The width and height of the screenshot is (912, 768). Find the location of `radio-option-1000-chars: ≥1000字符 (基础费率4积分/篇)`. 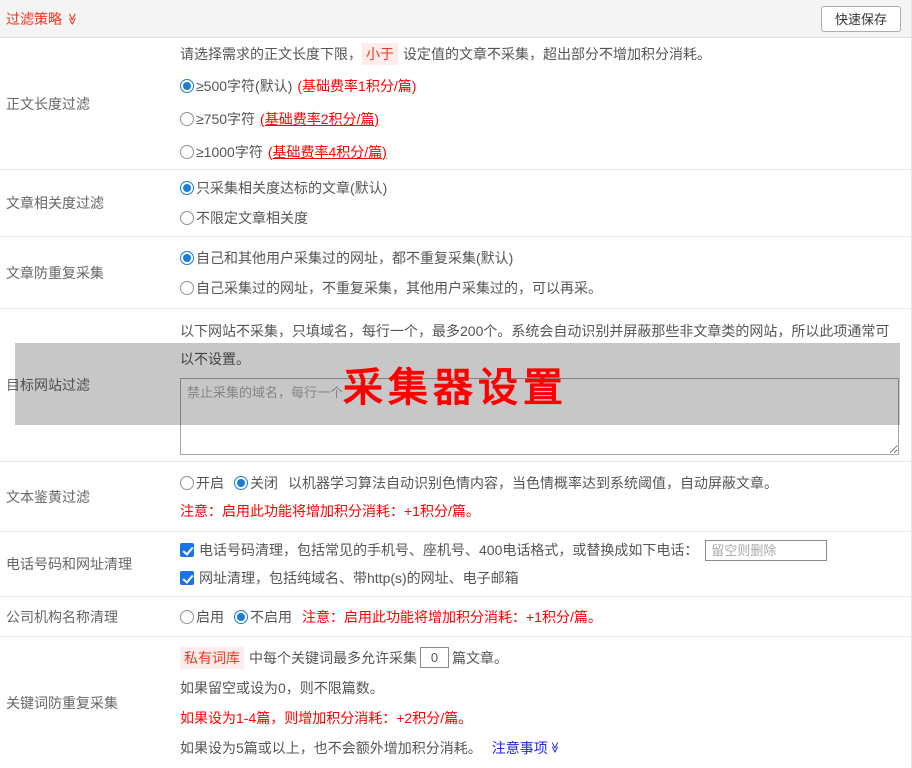

radio-option-1000-chars: ≥1000字符 (基础费率4积分/篇) is located at coordinates (283, 152).